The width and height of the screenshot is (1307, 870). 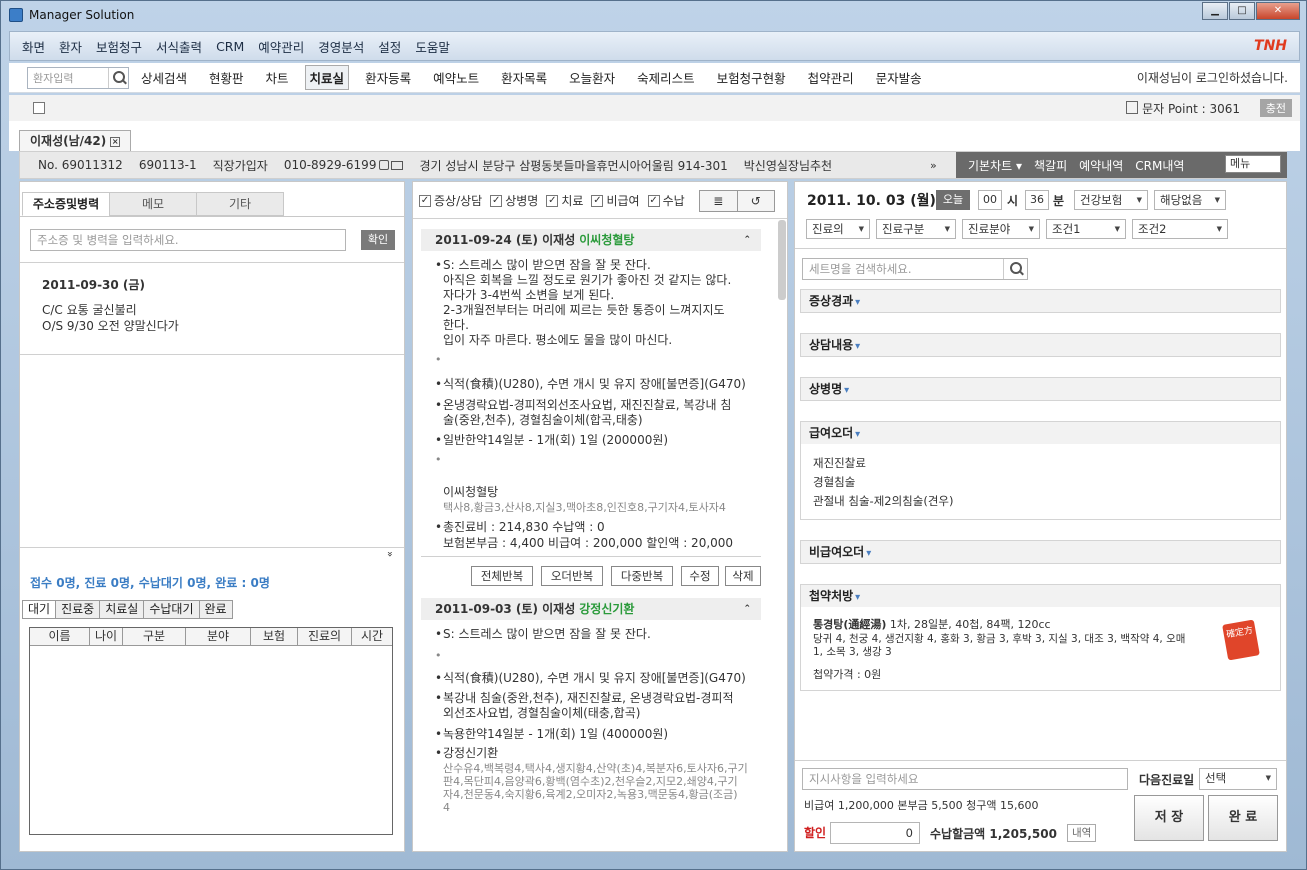 I want to click on prescription-name: 통경탕(通經湯), so click(x=850, y=624).